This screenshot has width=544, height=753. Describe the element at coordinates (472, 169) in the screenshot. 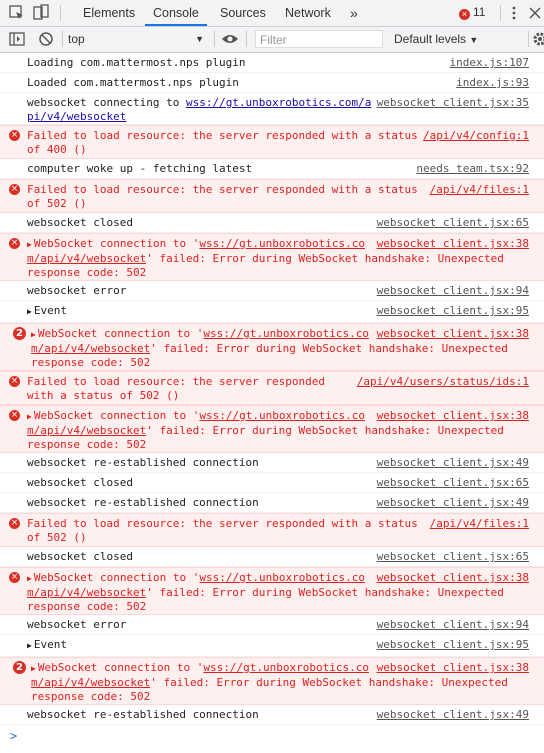

I see `source-link: needs team.tsx:92` at that location.